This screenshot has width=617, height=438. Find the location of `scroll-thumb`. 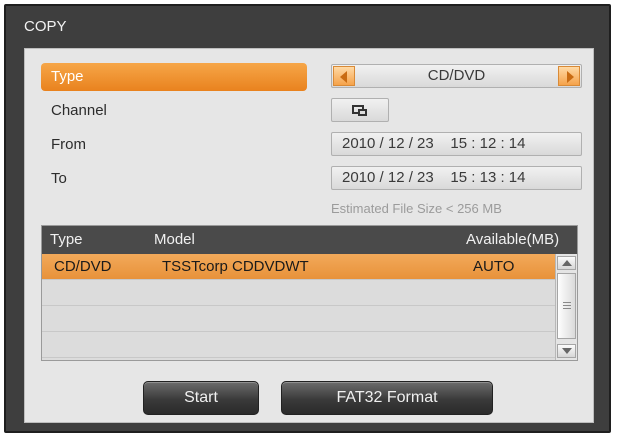

scroll-thumb is located at coordinates (566, 306).